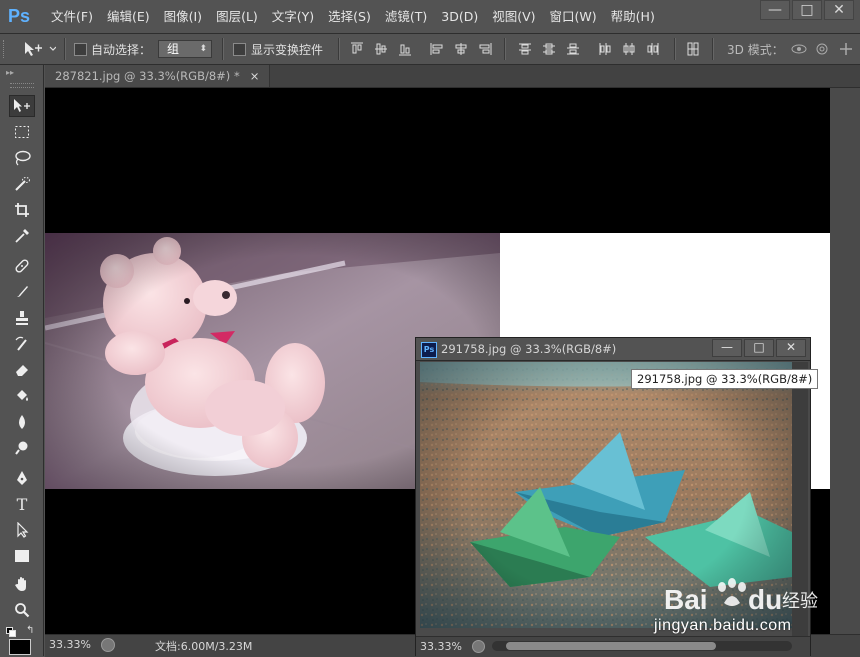 The width and height of the screenshot is (860, 657). Describe the element at coordinates (22, 584) in the screenshot. I see `hand-tool-icon` at that location.